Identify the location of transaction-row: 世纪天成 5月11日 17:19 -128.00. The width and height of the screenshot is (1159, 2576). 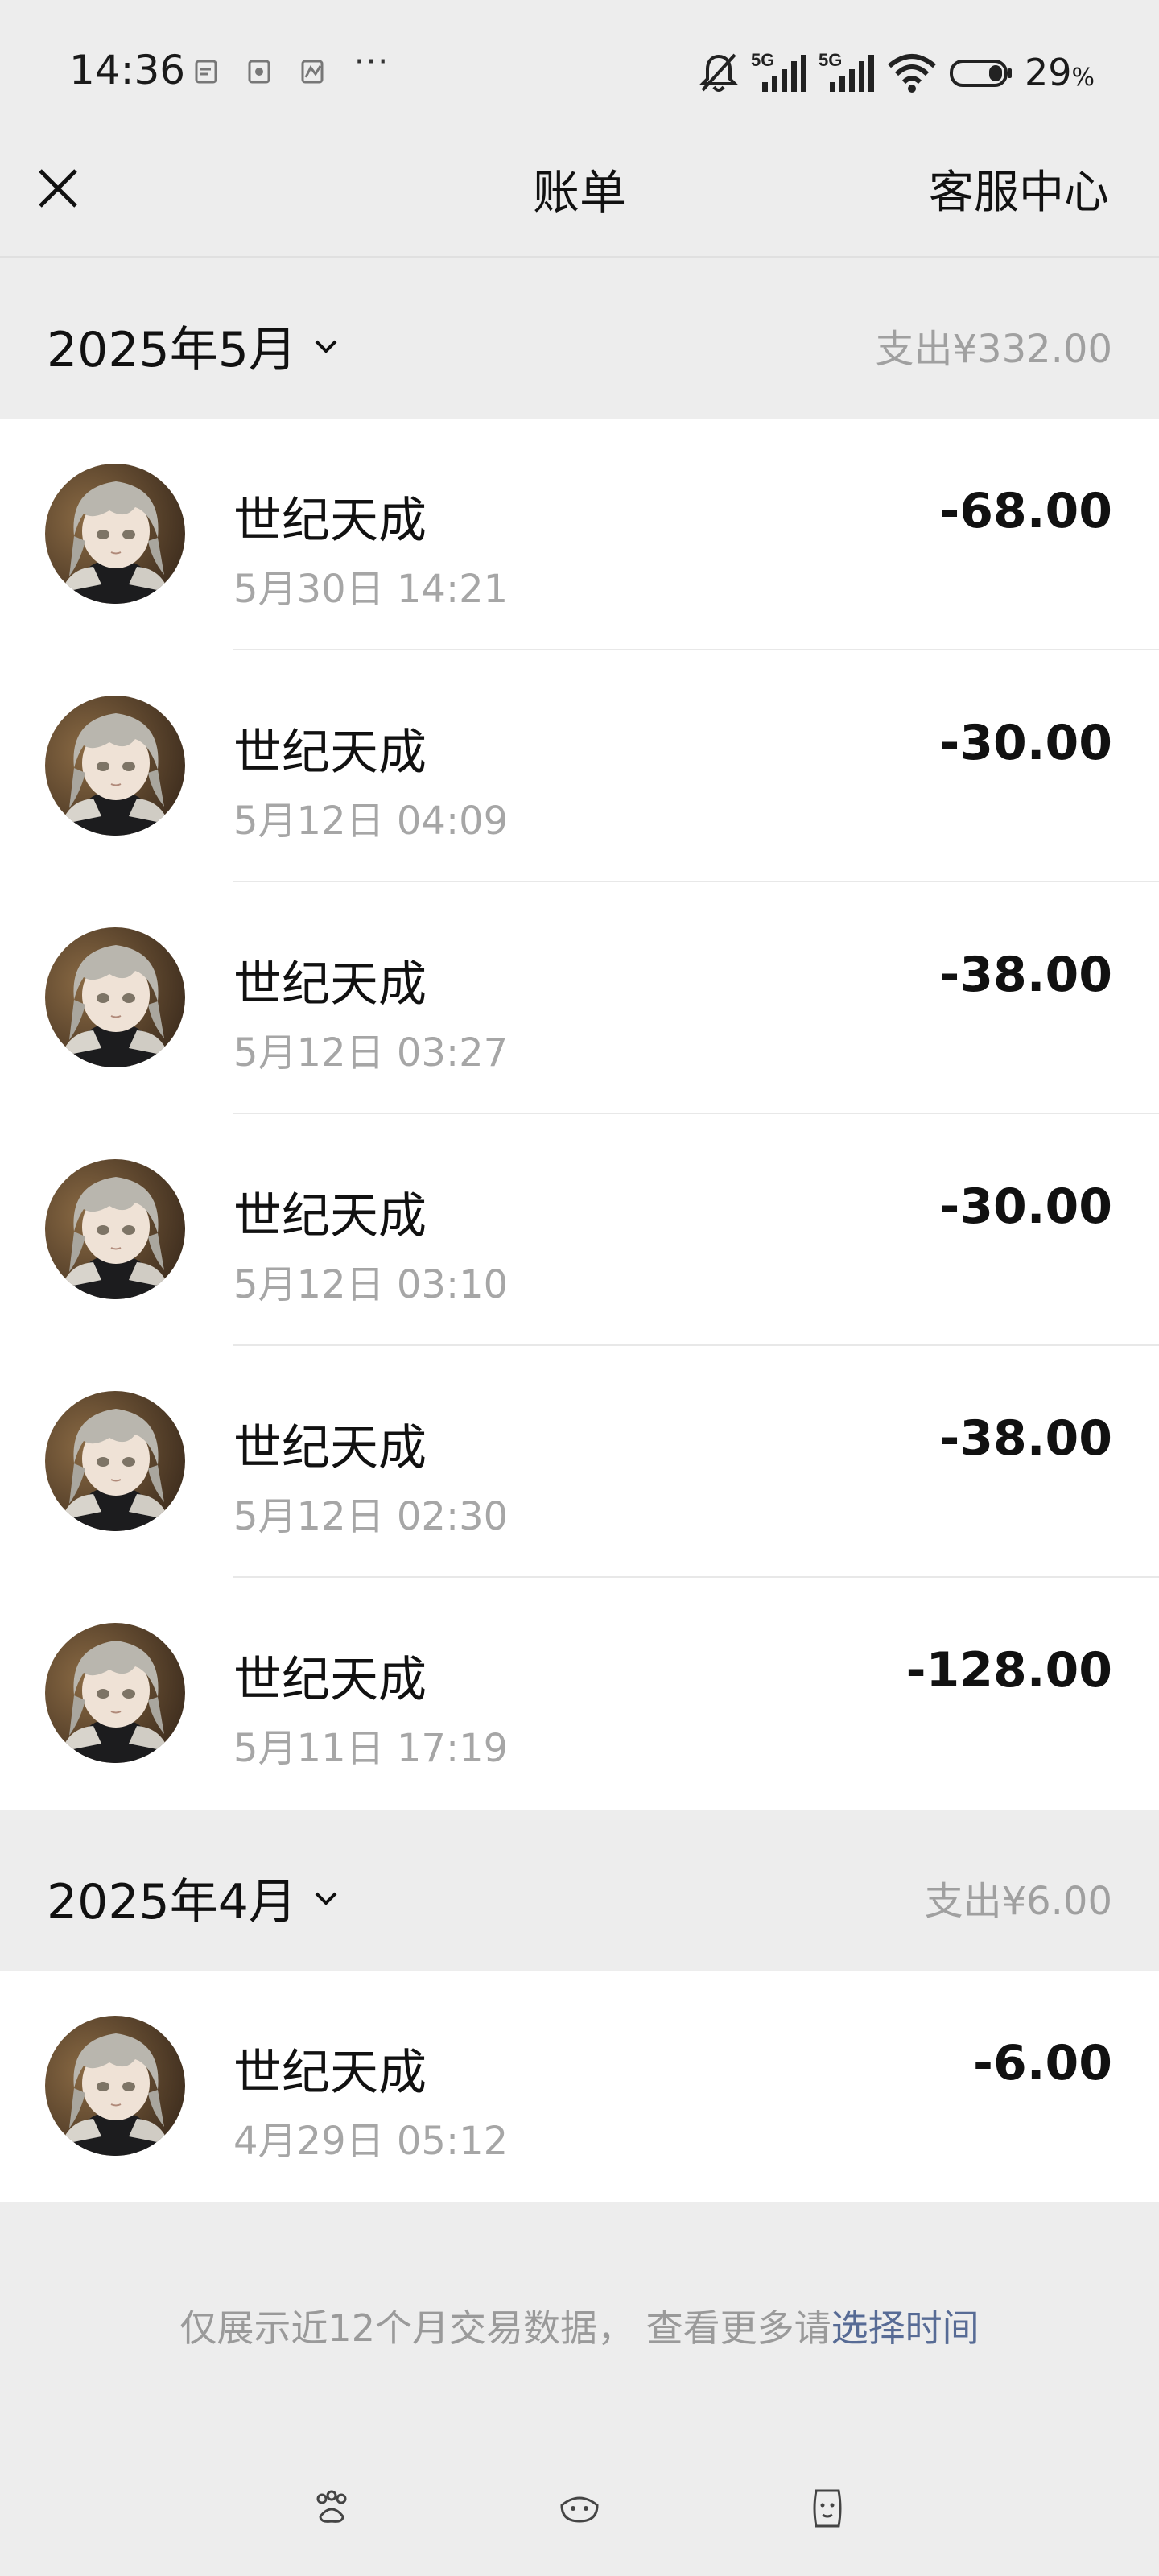
(579, 1694).